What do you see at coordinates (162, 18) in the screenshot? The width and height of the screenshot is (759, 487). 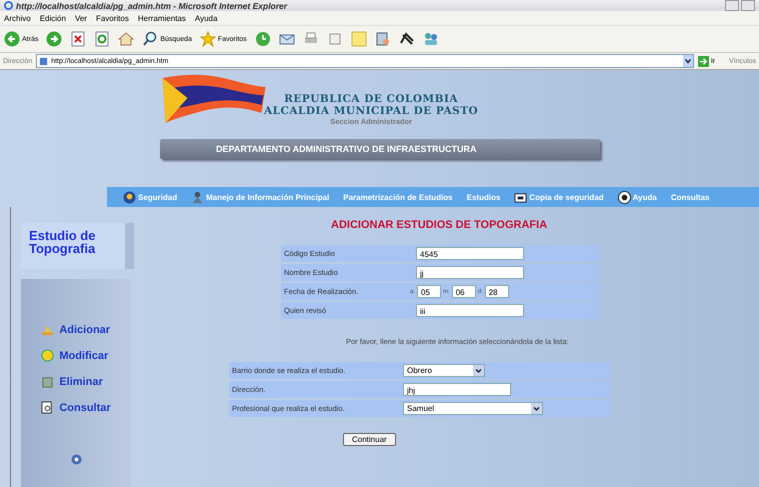 I see `menu-item: Herramientas` at bounding box center [162, 18].